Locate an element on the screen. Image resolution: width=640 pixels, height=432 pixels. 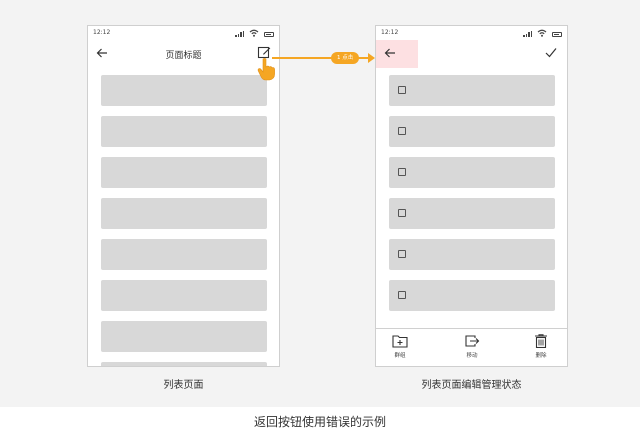
edit-toolbar: 群组 移动 删除 is located at coordinates (471, 347).